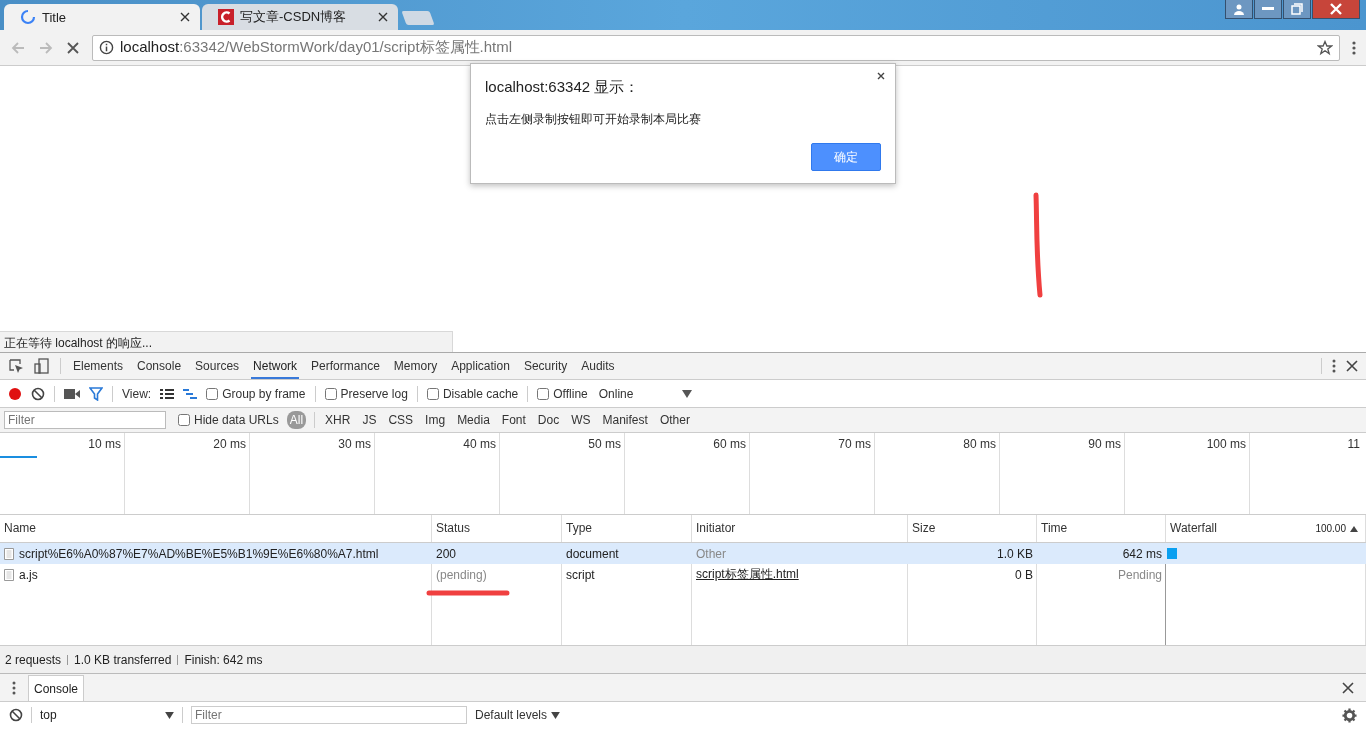 Image resolution: width=1366 pixels, height=730 pixels. What do you see at coordinates (369, 420) in the screenshot?
I see `type-filter-button: JS` at bounding box center [369, 420].